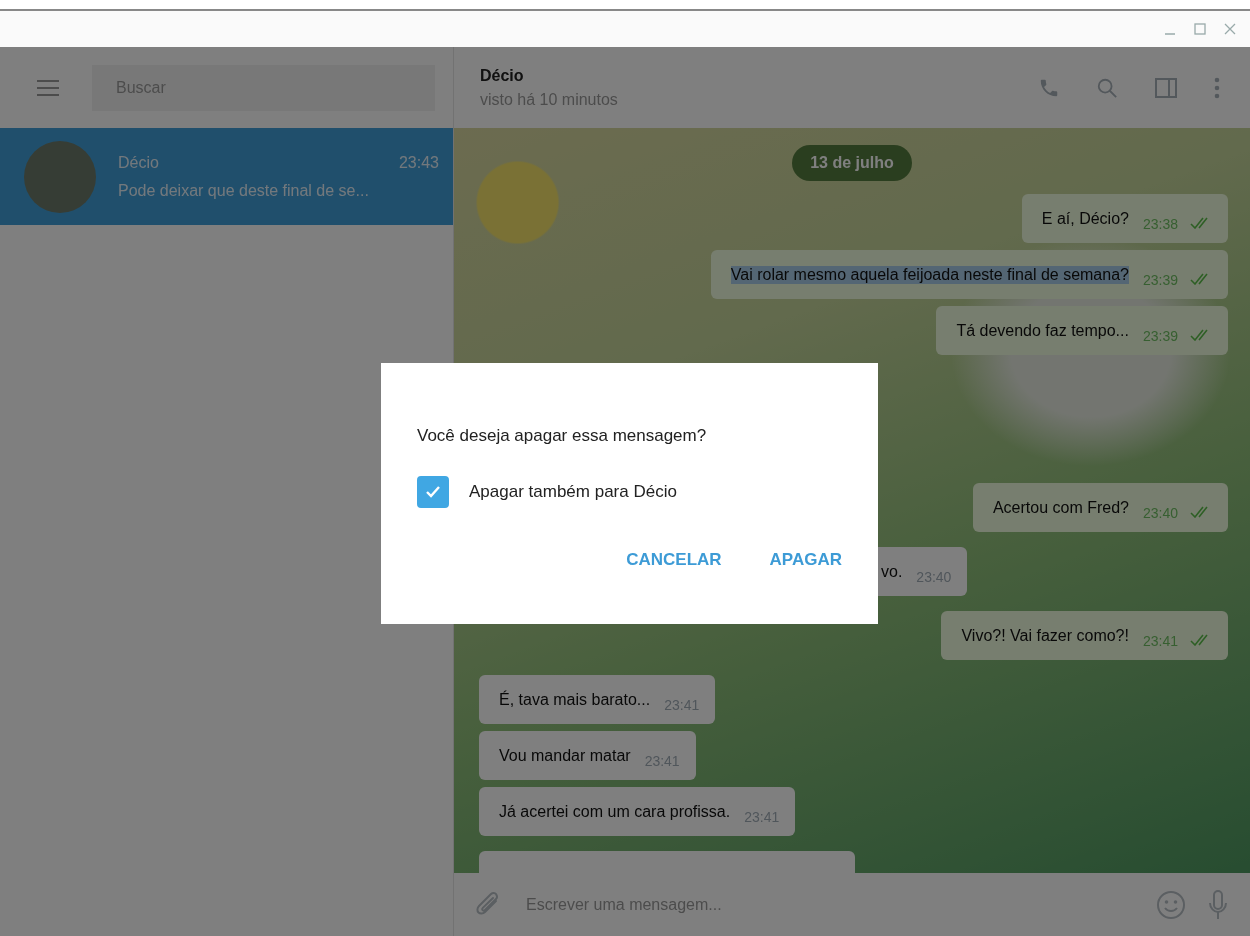 The height and width of the screenshot is (936, 1250). Describe the element at coordinates (418, 162) in the screenshot. I see `chat-time: 23:43` at that location.